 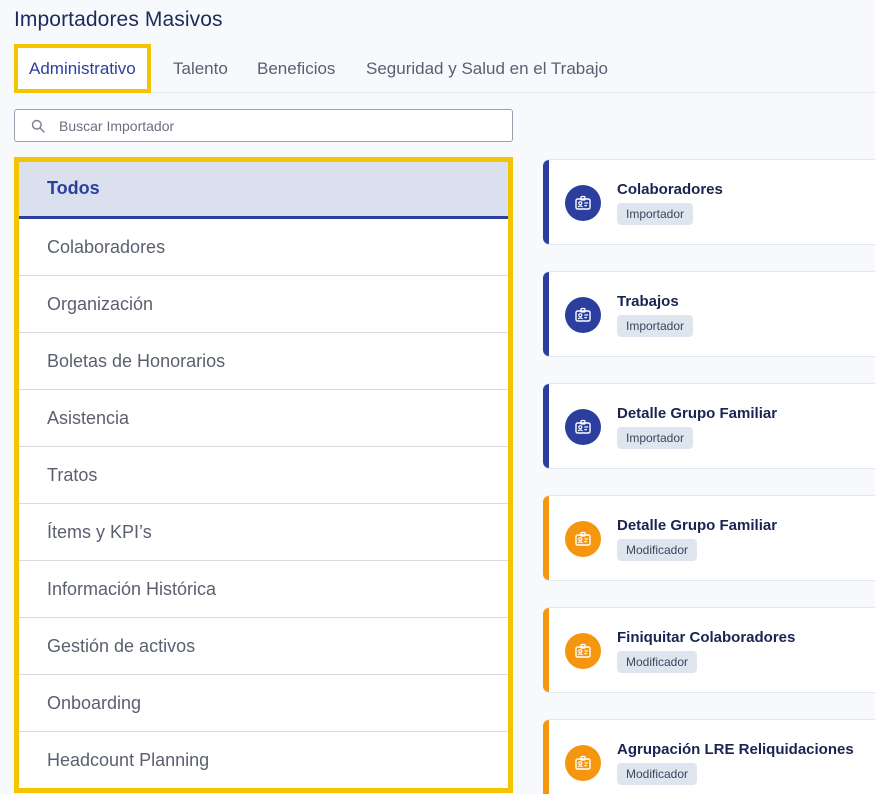 I want to click on tab-beneficios: Beneficios, so click(x=296, y=68).